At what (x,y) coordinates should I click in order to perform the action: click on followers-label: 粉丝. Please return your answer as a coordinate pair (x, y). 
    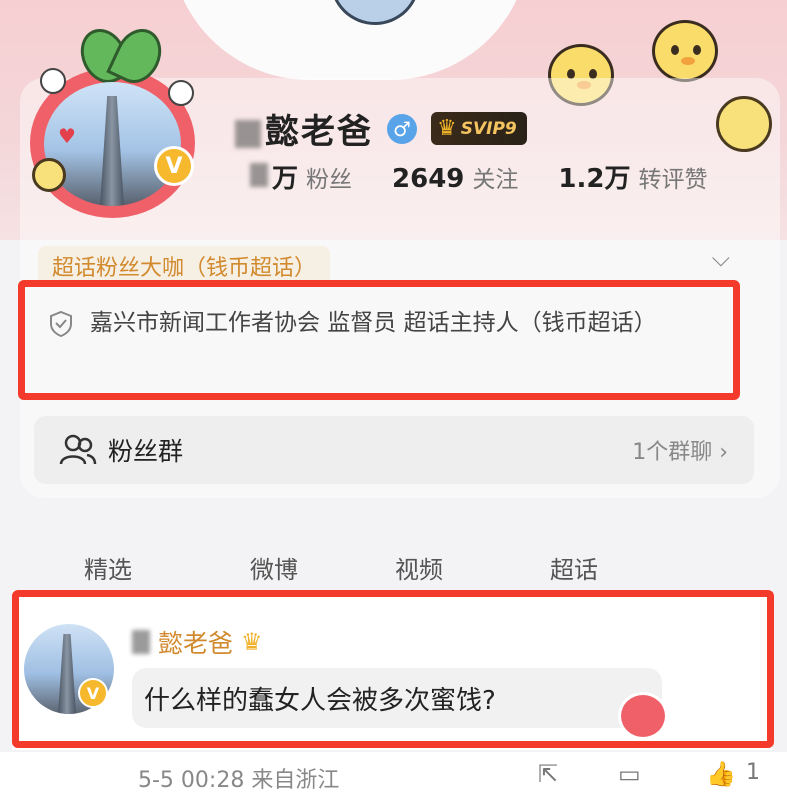
    Looking at the image, I should click on (329, 177).